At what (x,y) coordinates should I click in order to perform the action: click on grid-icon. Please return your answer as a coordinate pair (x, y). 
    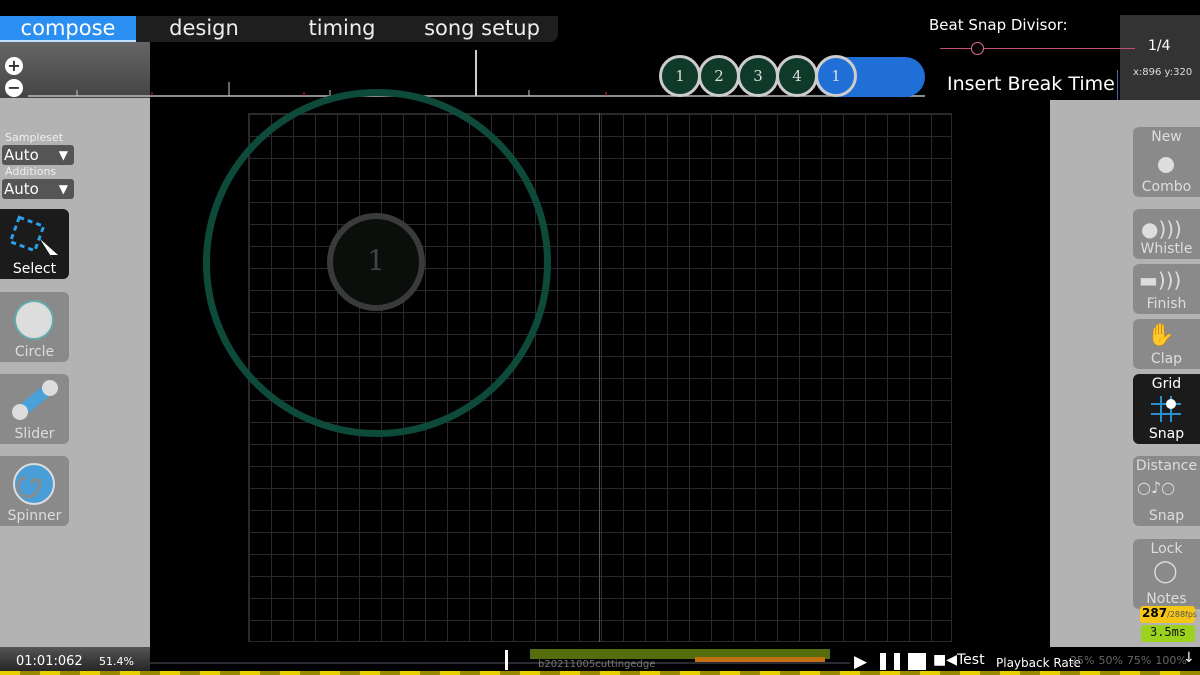
    Looking at the image, I should click on (1166, 409).